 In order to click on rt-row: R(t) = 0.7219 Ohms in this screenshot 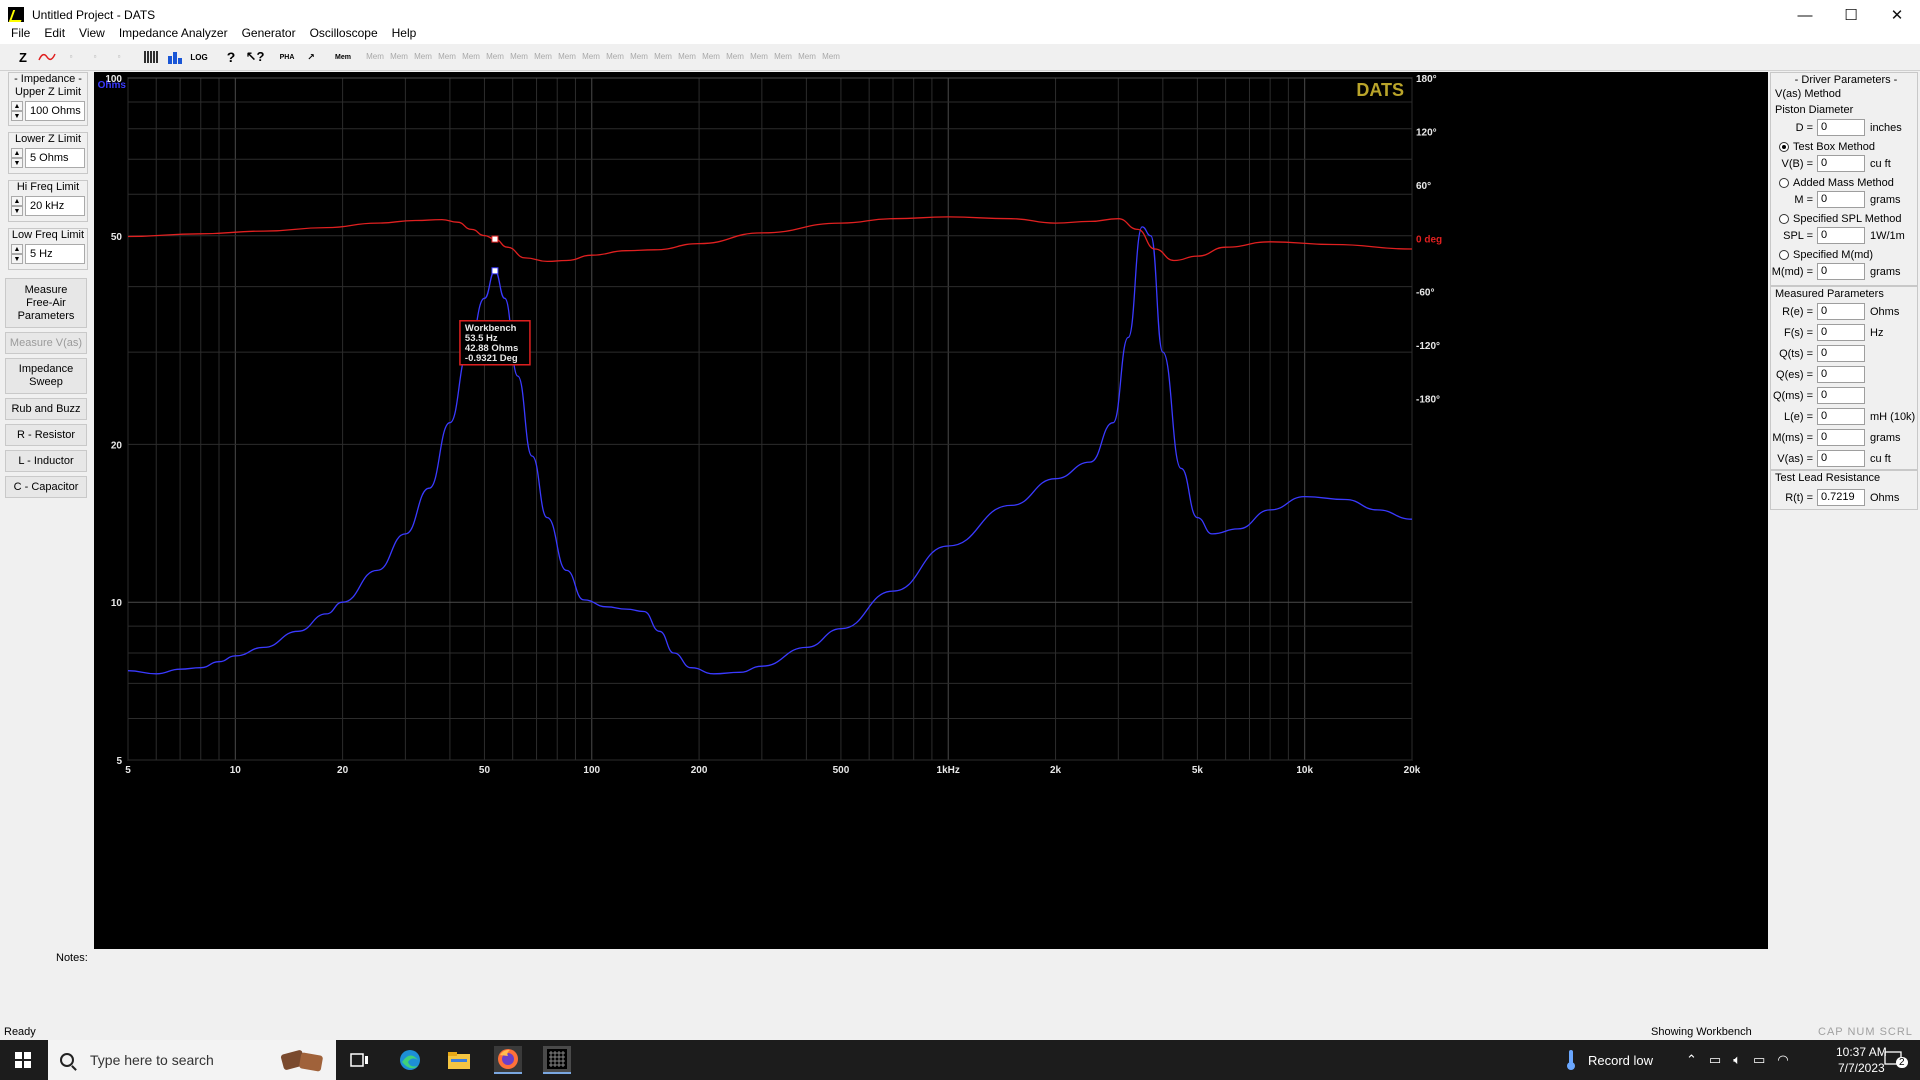, I will do `click(1835, 497)`.